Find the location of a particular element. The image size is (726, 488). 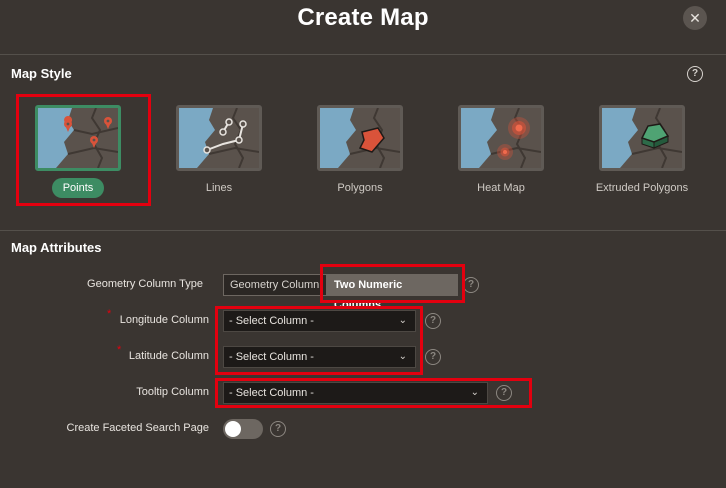

longitude-column-help-icon: ? is located at coordinates (433, 321).